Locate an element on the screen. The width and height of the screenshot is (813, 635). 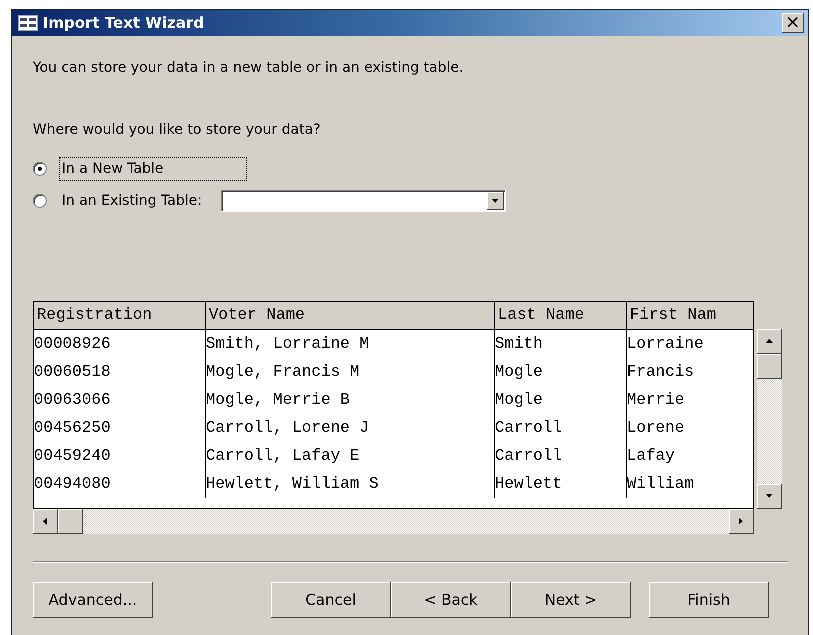
window-title: Import Text Wizard is located at coordinates (124, 23).